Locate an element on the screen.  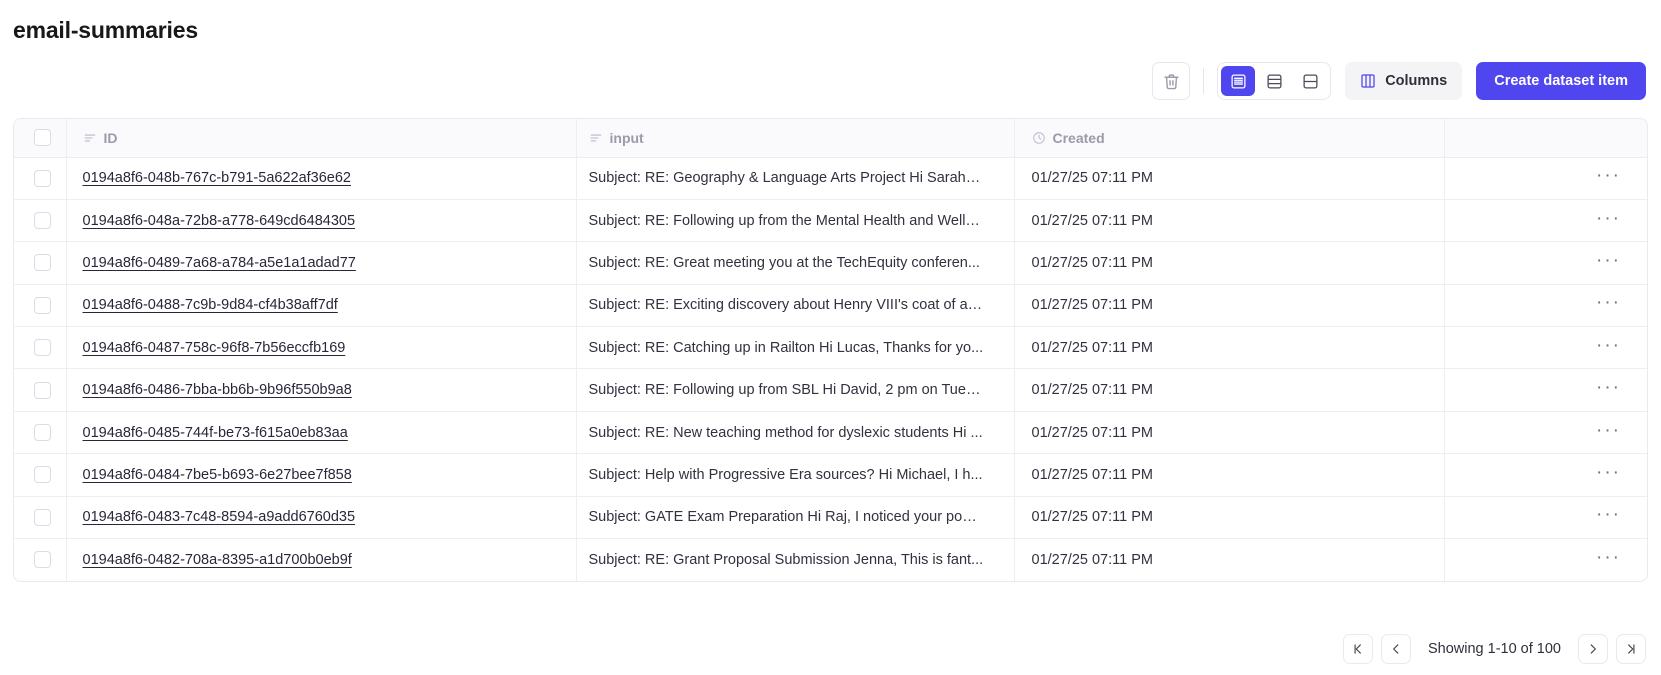
clock-icon is located at coordinates (1039, 138).